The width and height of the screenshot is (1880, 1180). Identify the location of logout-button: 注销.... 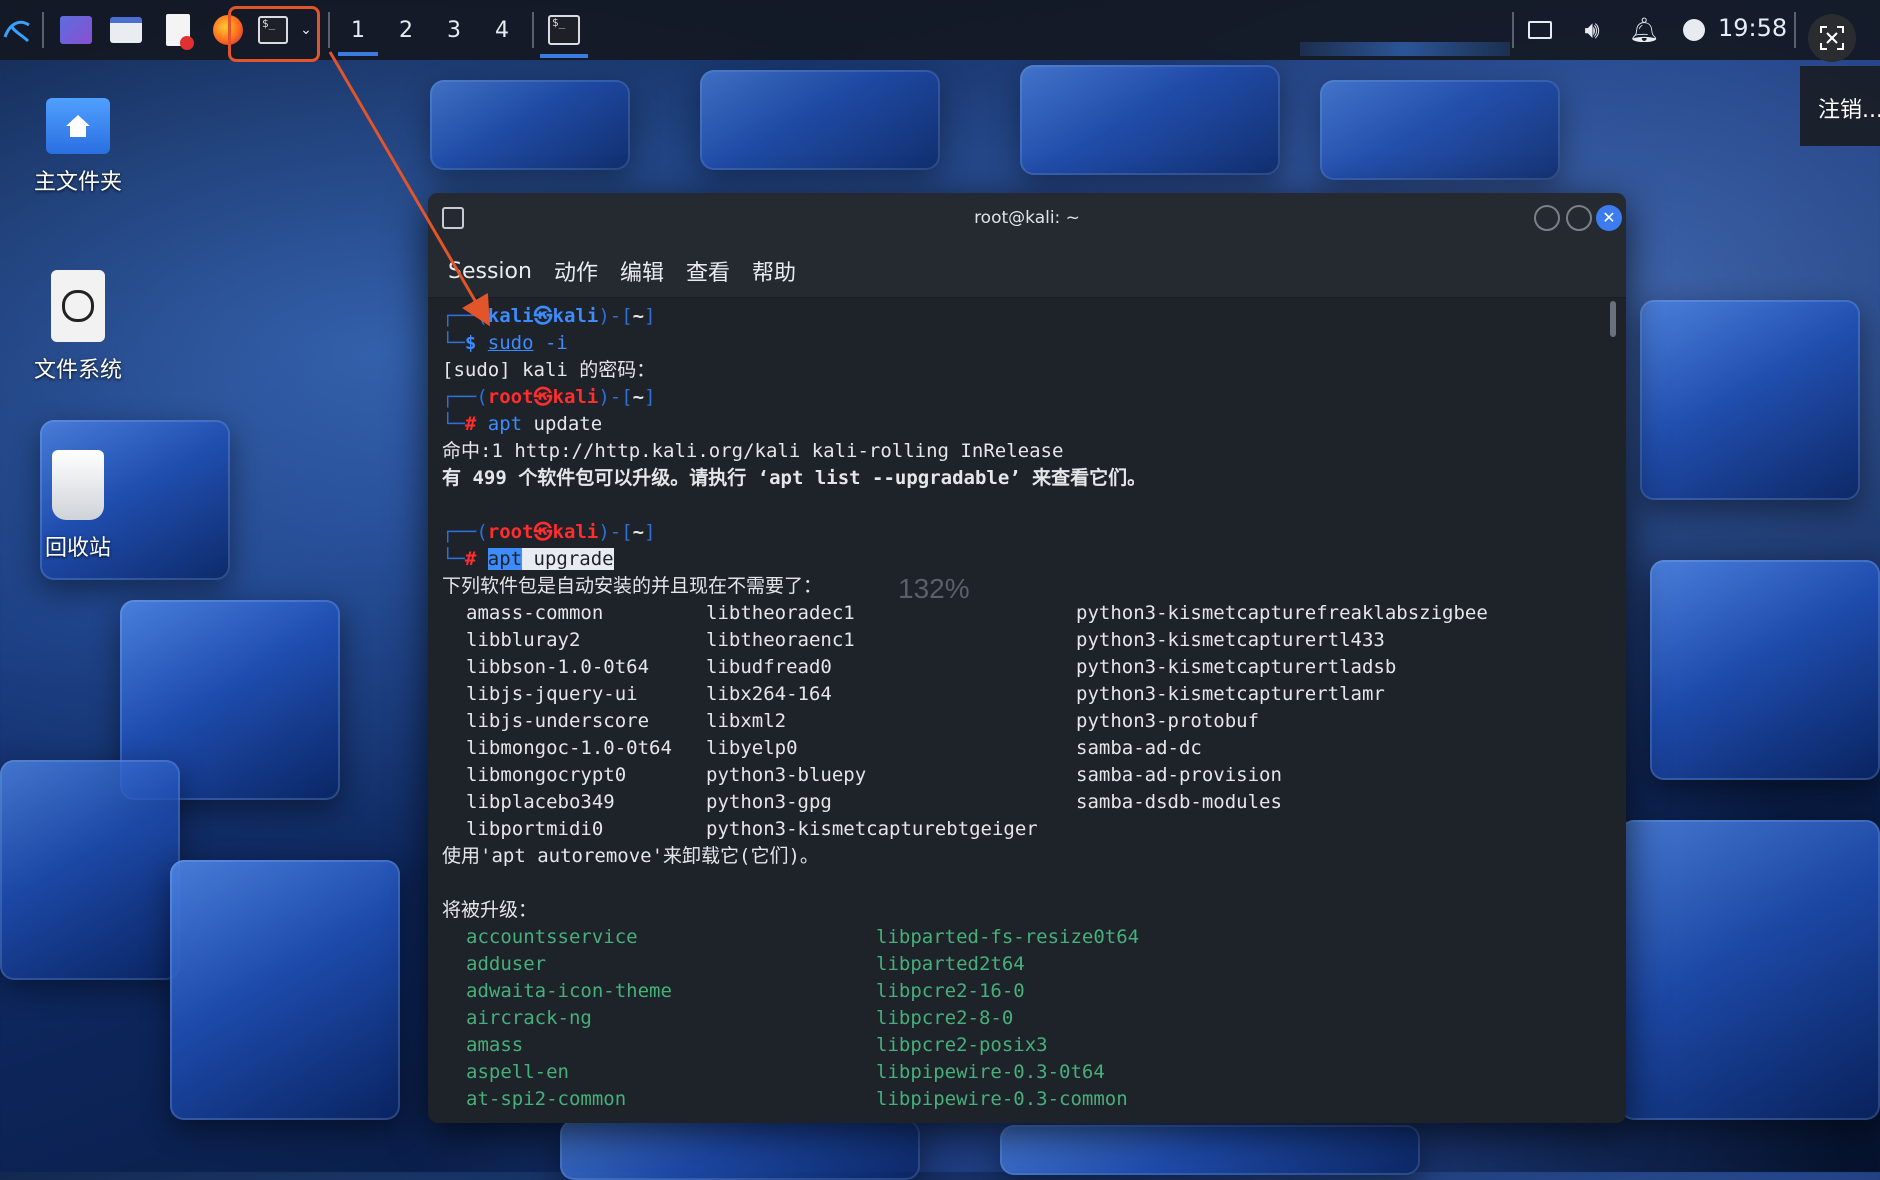
(1840, 106).